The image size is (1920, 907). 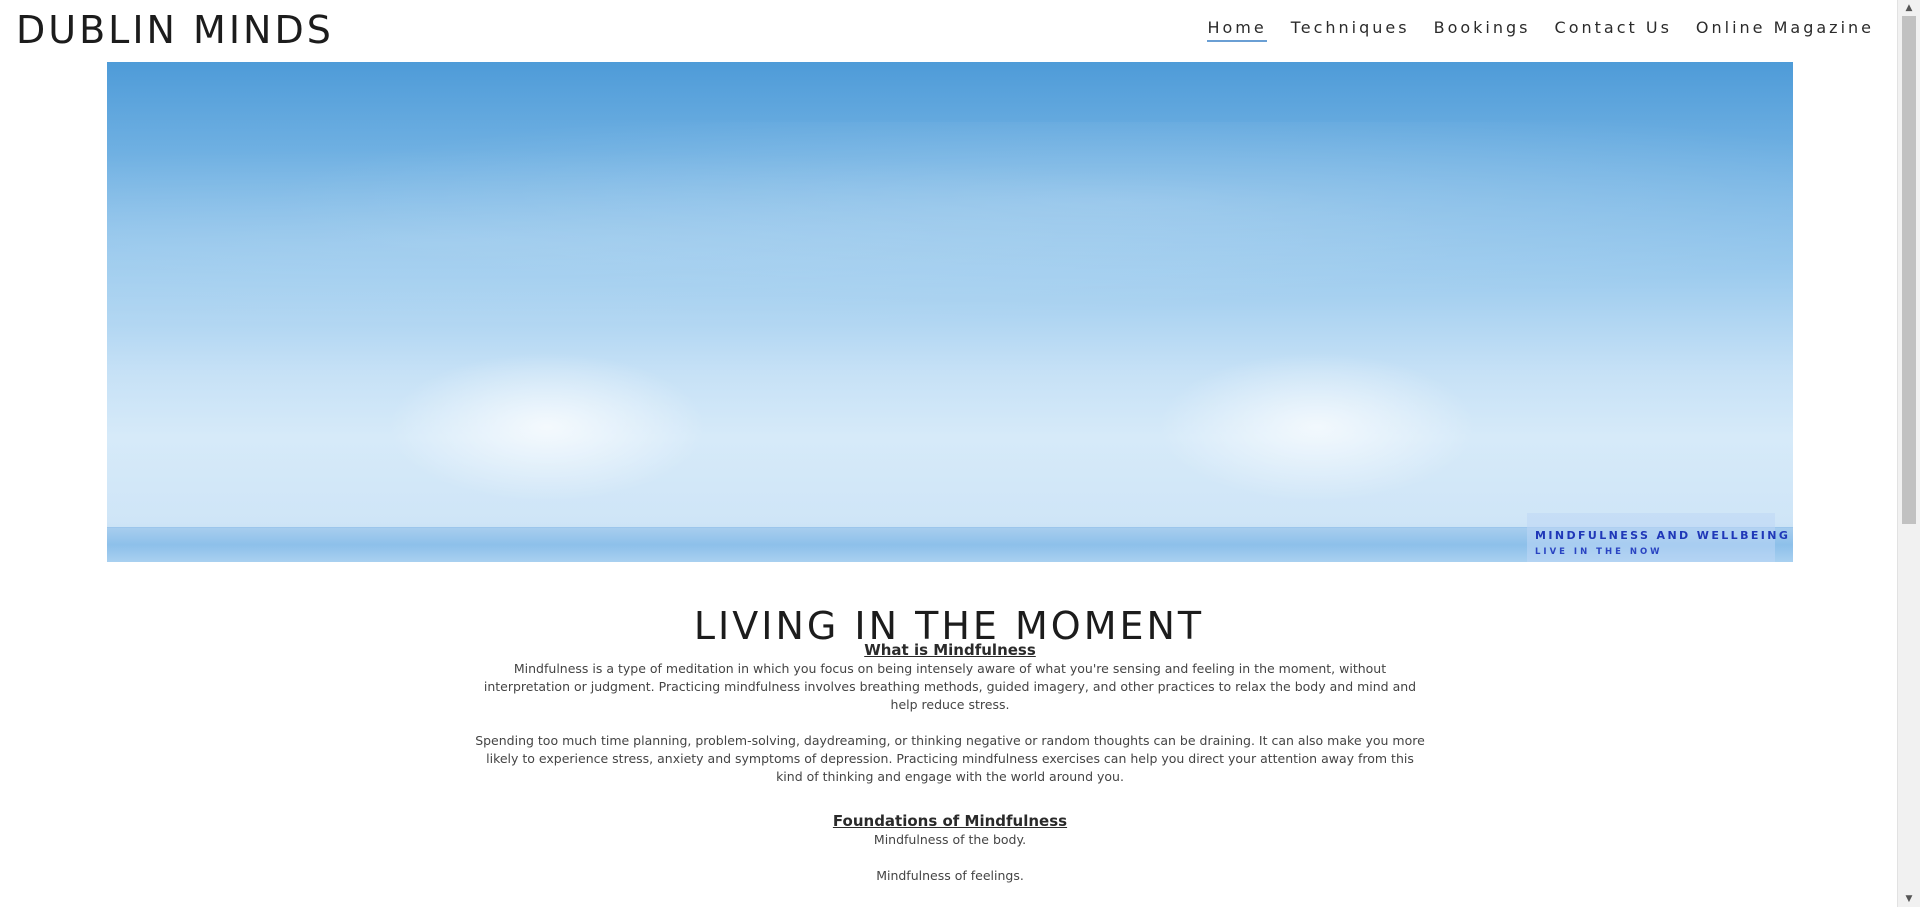 What do you see at coordinates (1909, 8) in the screenshot?
I see `scroll-up-arrow-icon: ▲` at bounding box center [1909, 8].